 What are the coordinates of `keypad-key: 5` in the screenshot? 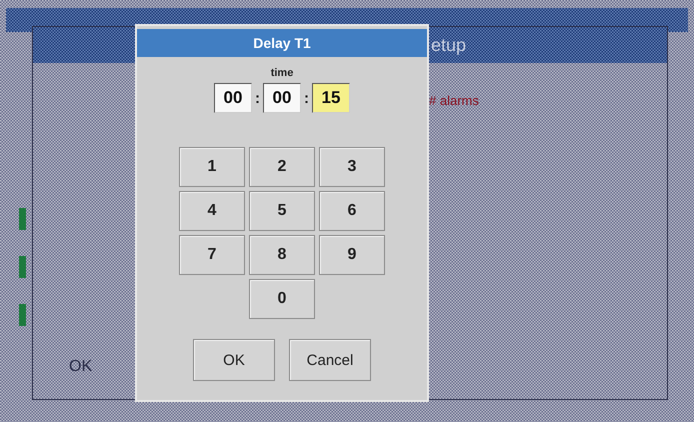 It's located at (282, 211).